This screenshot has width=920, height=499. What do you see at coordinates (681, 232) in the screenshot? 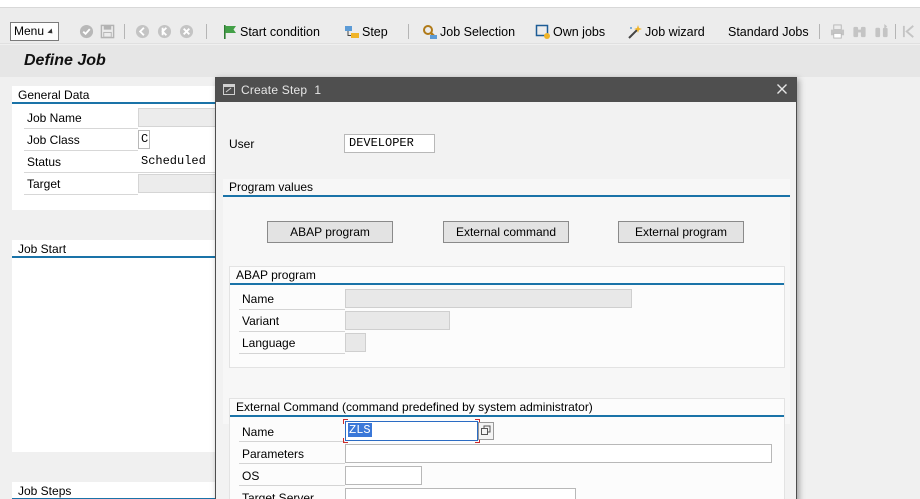
I see `external-program-button: External program` at bounding box center [681, 232].